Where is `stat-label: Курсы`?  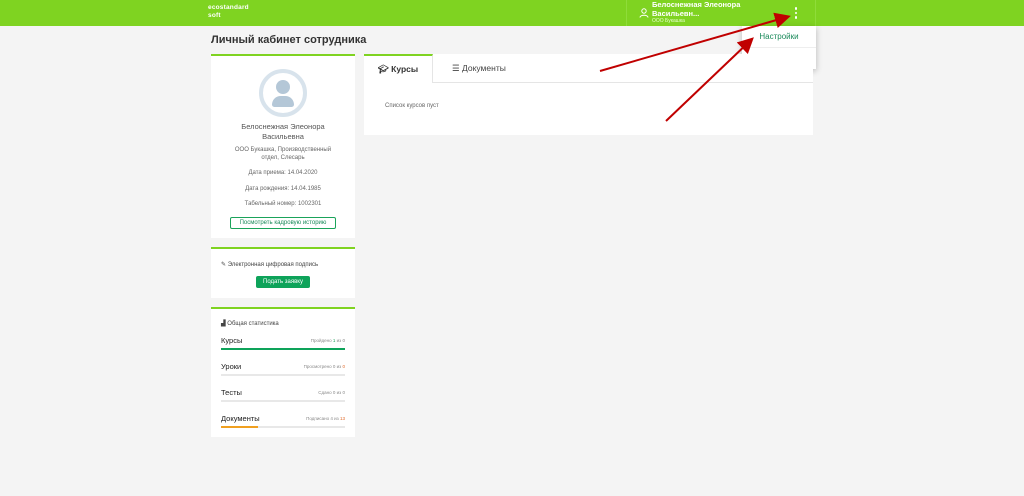
stat-label: Курсы is located at coordinates (232, 340).